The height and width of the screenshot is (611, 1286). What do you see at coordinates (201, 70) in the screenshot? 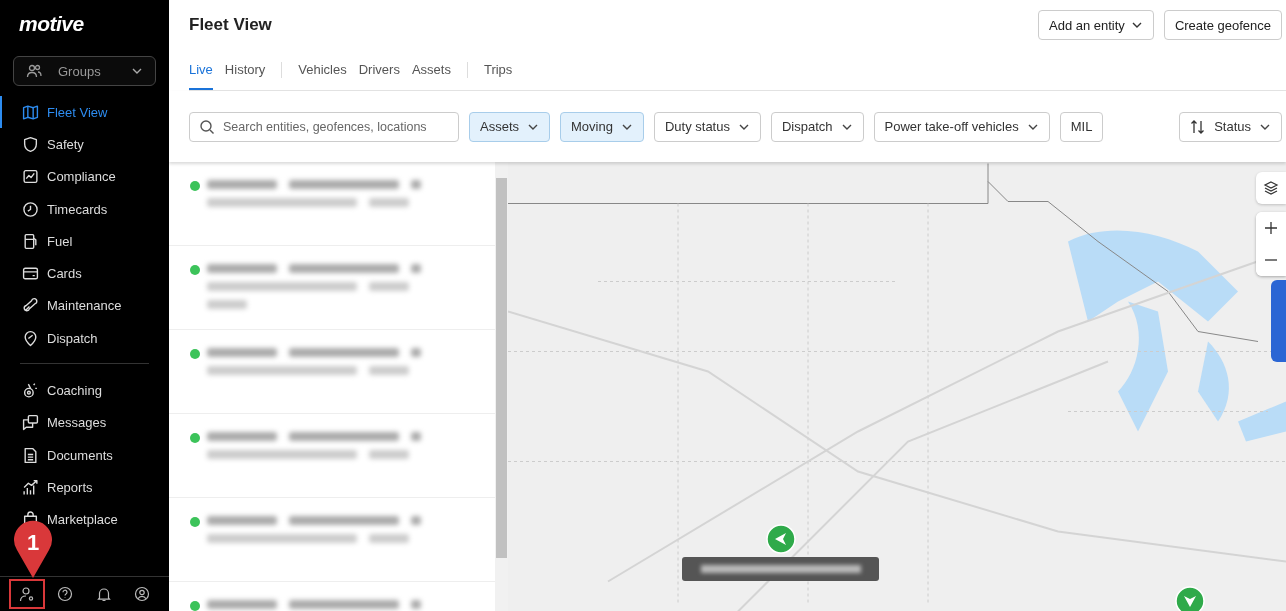
I see `tab: Live` at bounding box center [201, 70].